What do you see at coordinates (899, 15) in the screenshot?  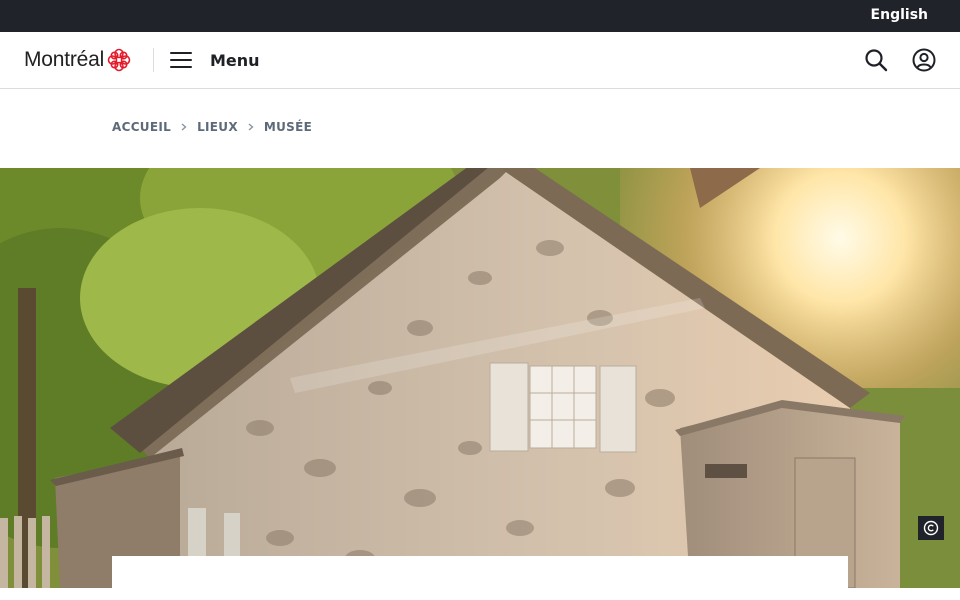 I see `language-switch-link: English` at bounding box center [899, 15].